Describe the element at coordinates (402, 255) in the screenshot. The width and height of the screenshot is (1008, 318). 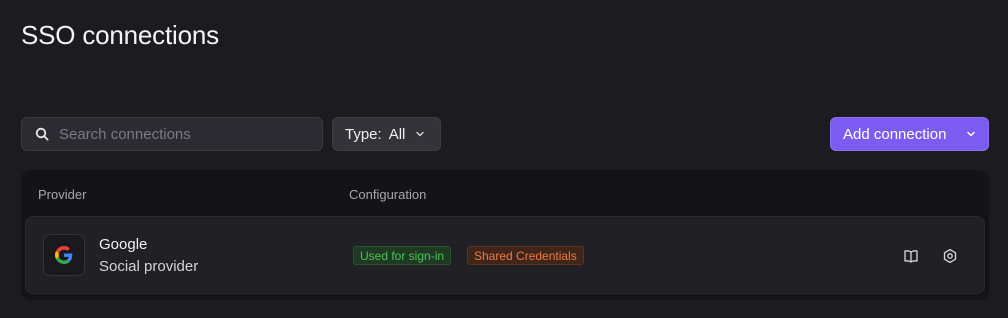
I see `used-for-sign-in-badge: Used for sign-in` at that location.